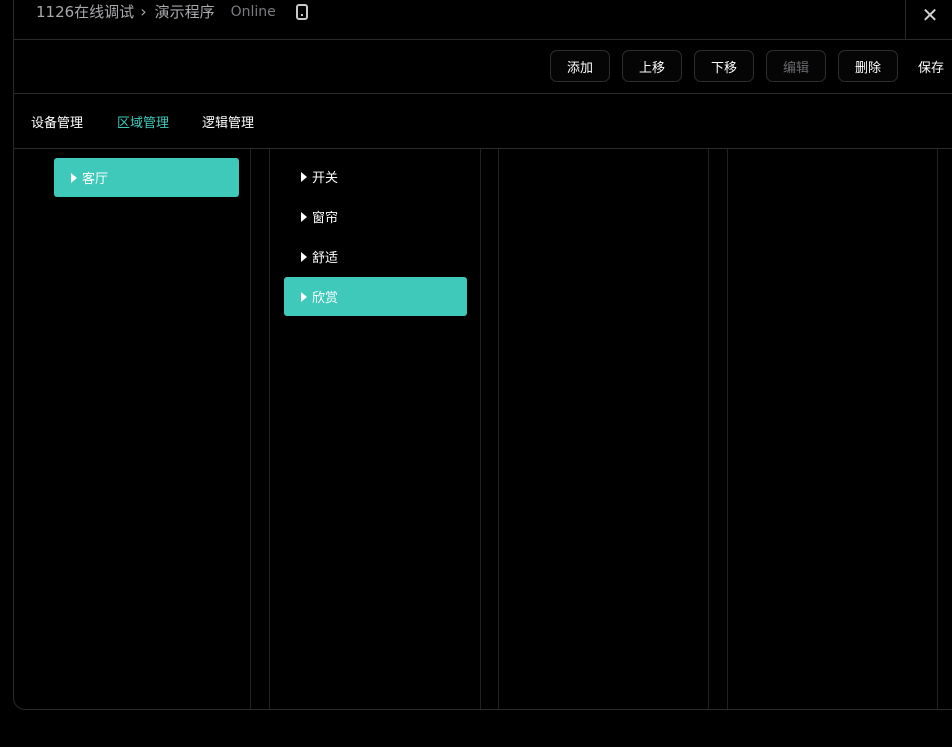  Describe the element at coordinates (483, 121) in the screenshot. I see `tab-bar: 设备管理 区域管理 逻辑管理` at that location.